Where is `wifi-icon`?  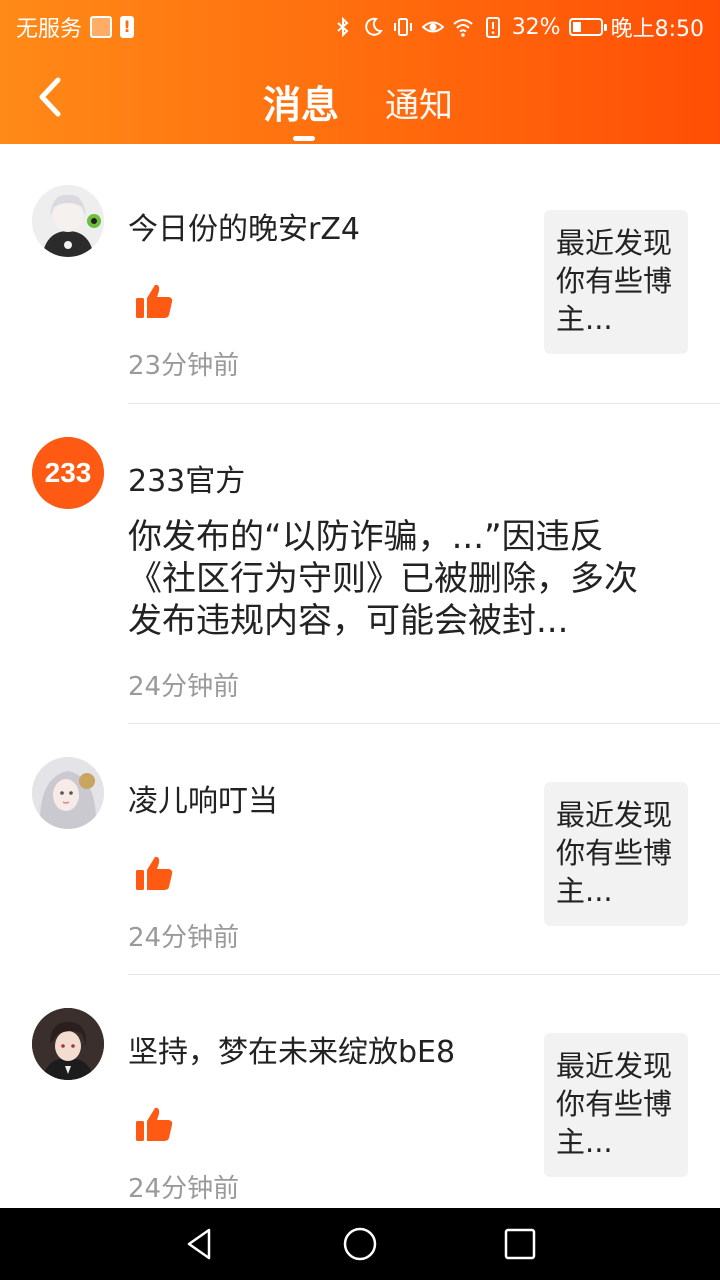
wifi-icon is located at coordinates (463, 28).